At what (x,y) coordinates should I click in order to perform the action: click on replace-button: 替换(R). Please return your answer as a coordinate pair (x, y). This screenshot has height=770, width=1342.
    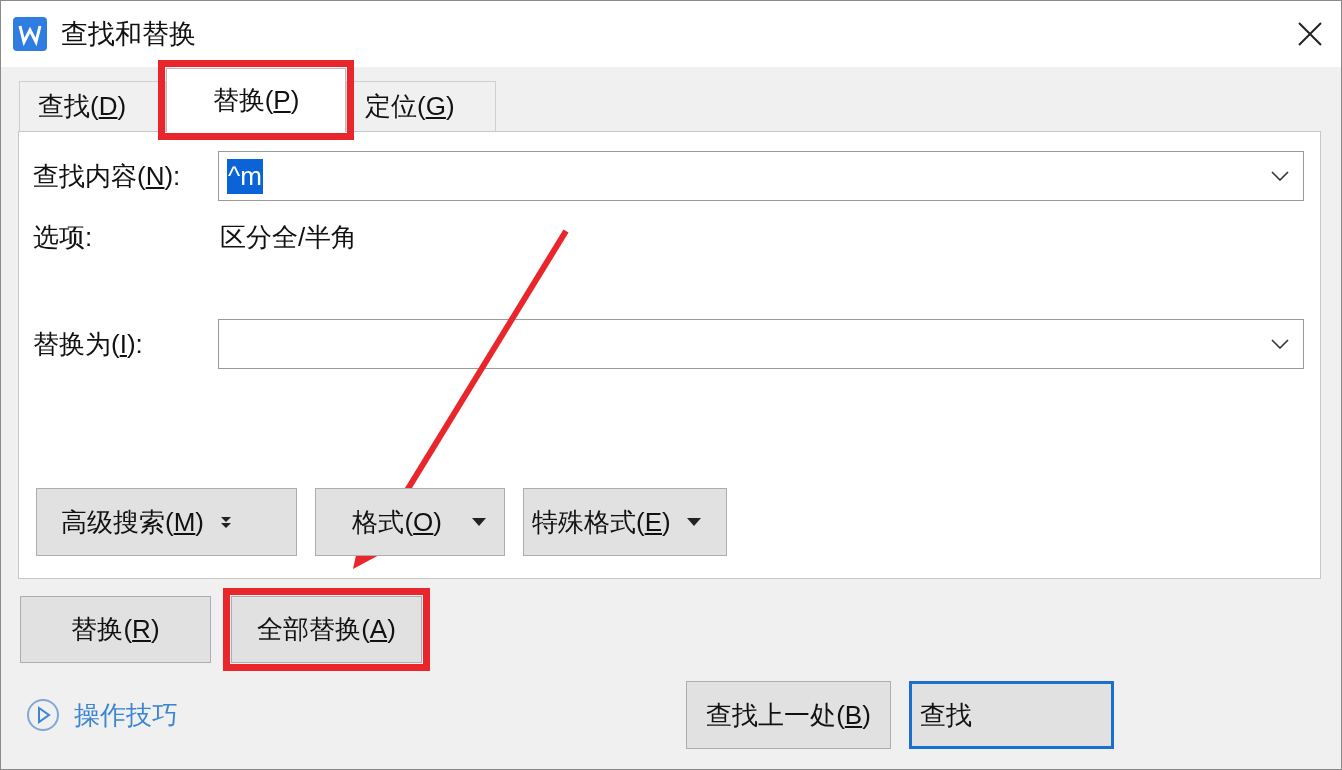
    Looking at the image, I should click on (115, 629).